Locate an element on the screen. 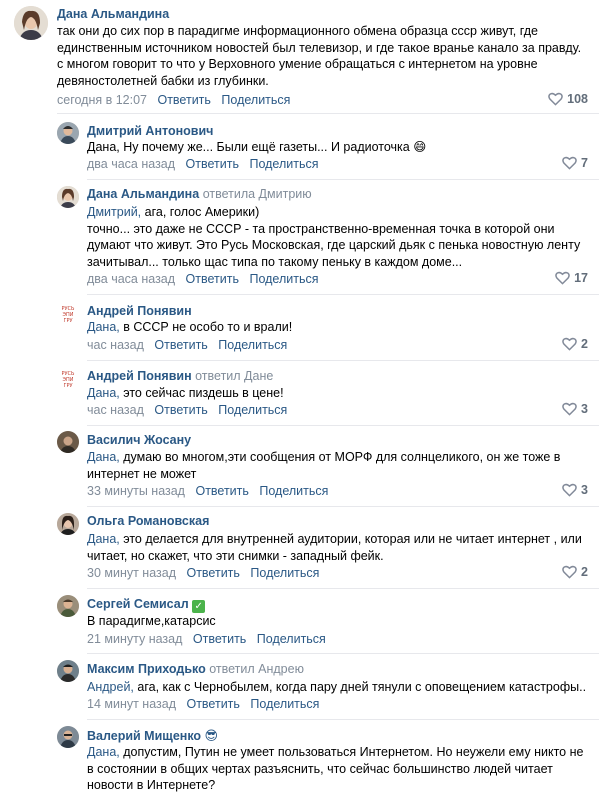 Image resolution: width=599 pixels, height=800 pixels. comment-author: Василич Жосану is located at coordinates (139, 440).